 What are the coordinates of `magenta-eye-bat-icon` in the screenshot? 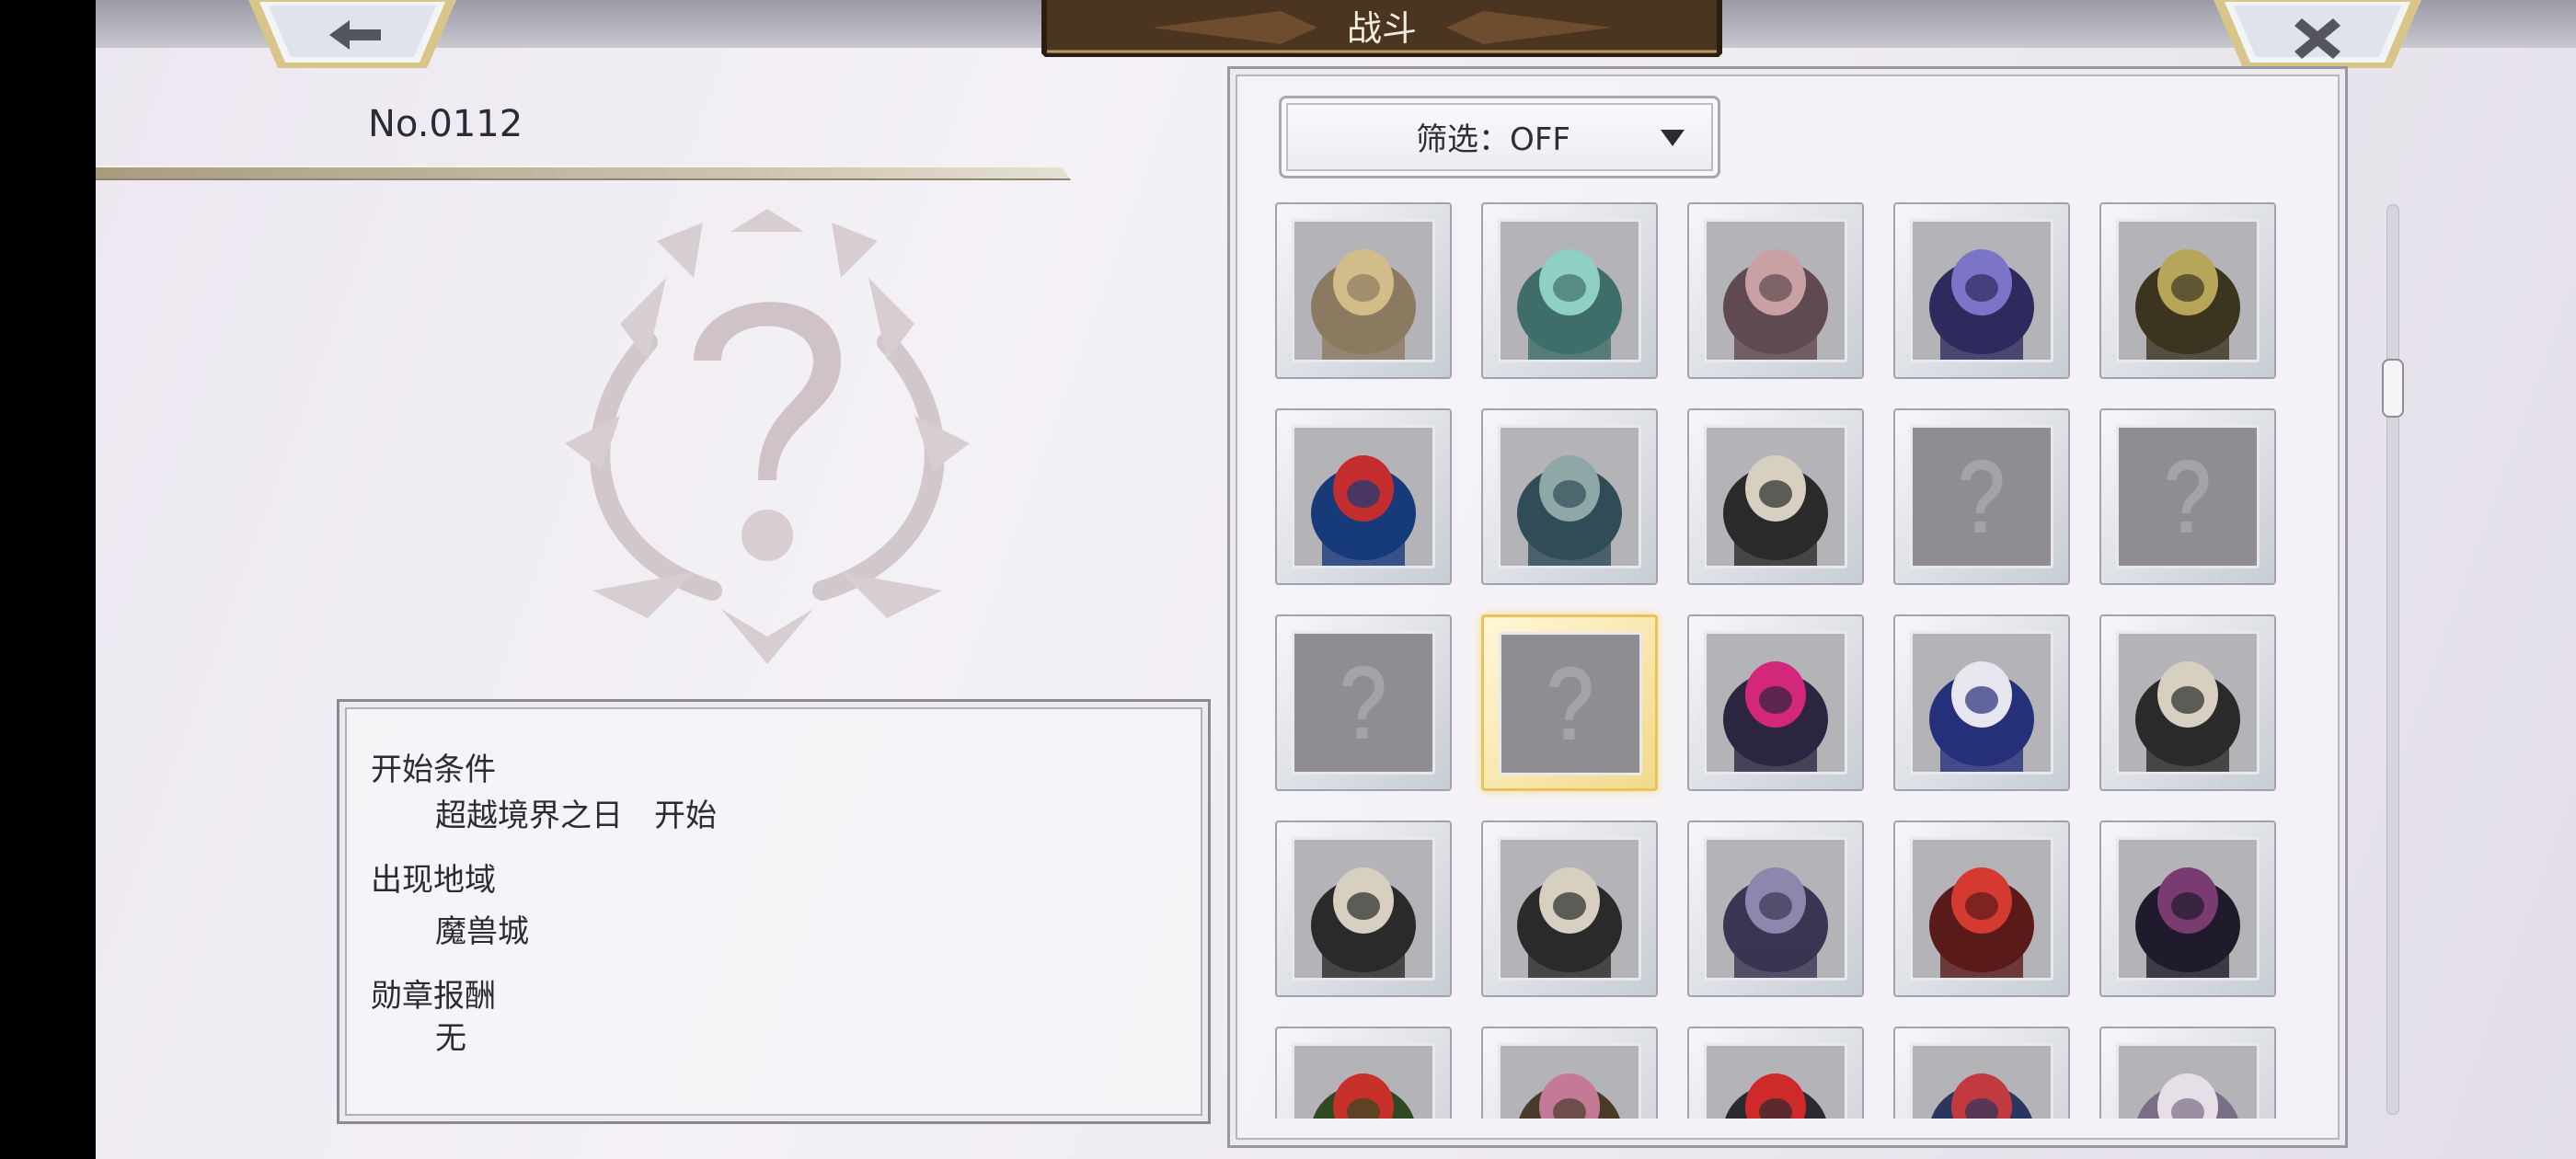 It's located at (1776, 703).